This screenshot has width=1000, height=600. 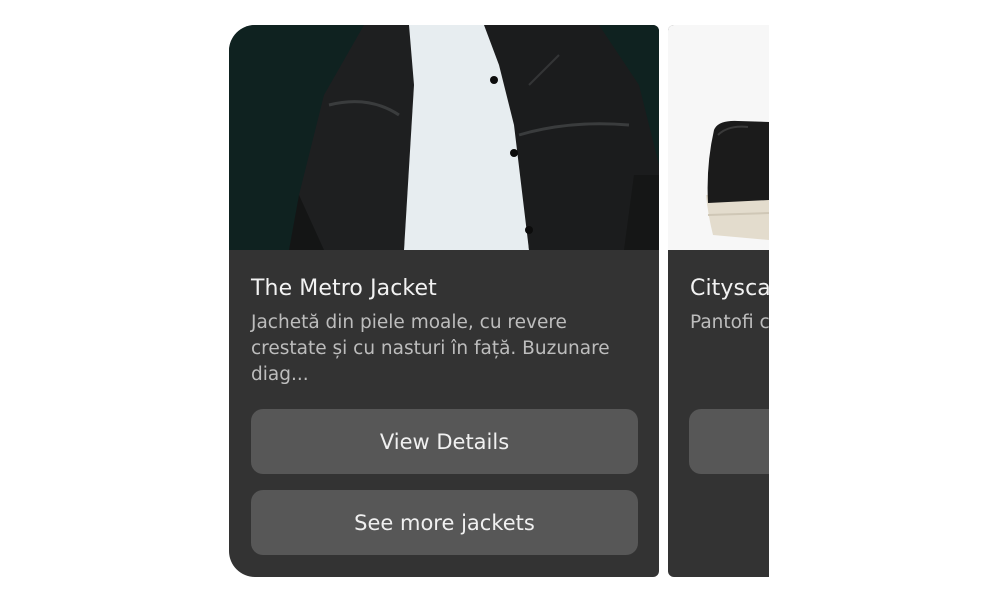 I want to click on see-more-jackets-button: See more jackets, so click(x=444, y=522).